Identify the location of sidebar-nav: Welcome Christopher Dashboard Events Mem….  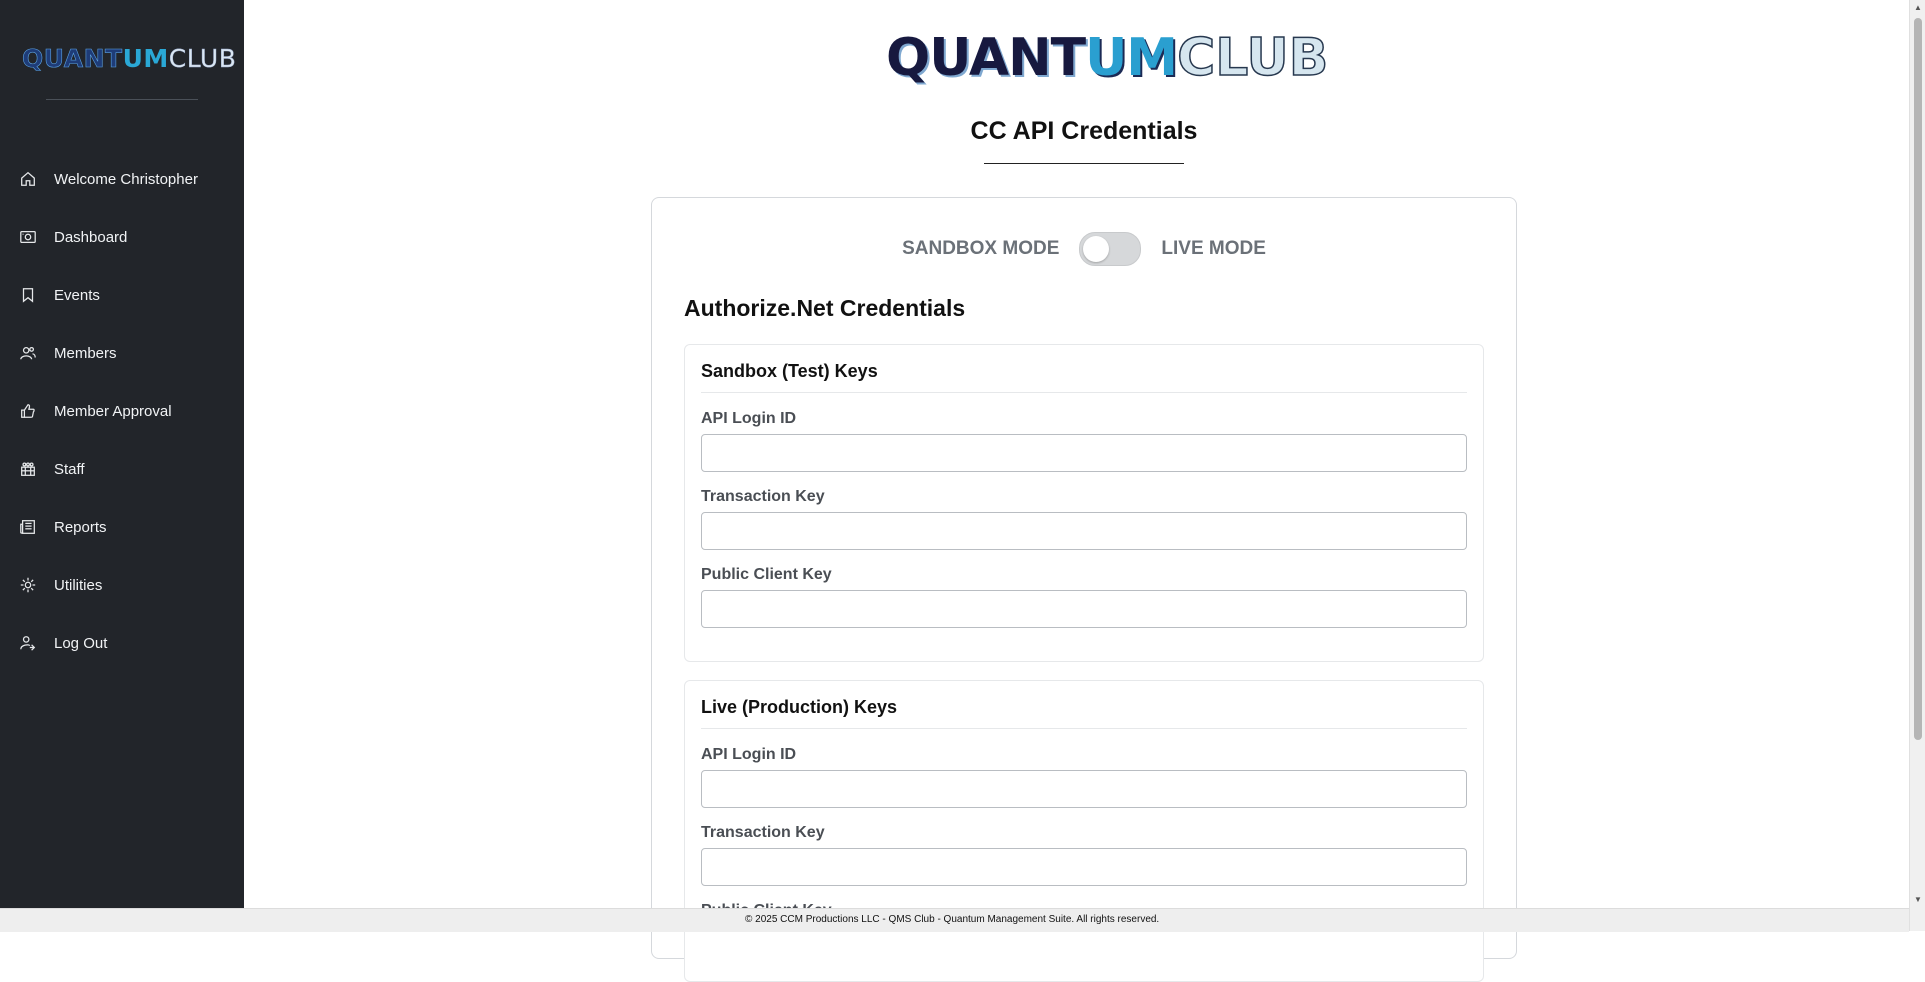
(122, 411).